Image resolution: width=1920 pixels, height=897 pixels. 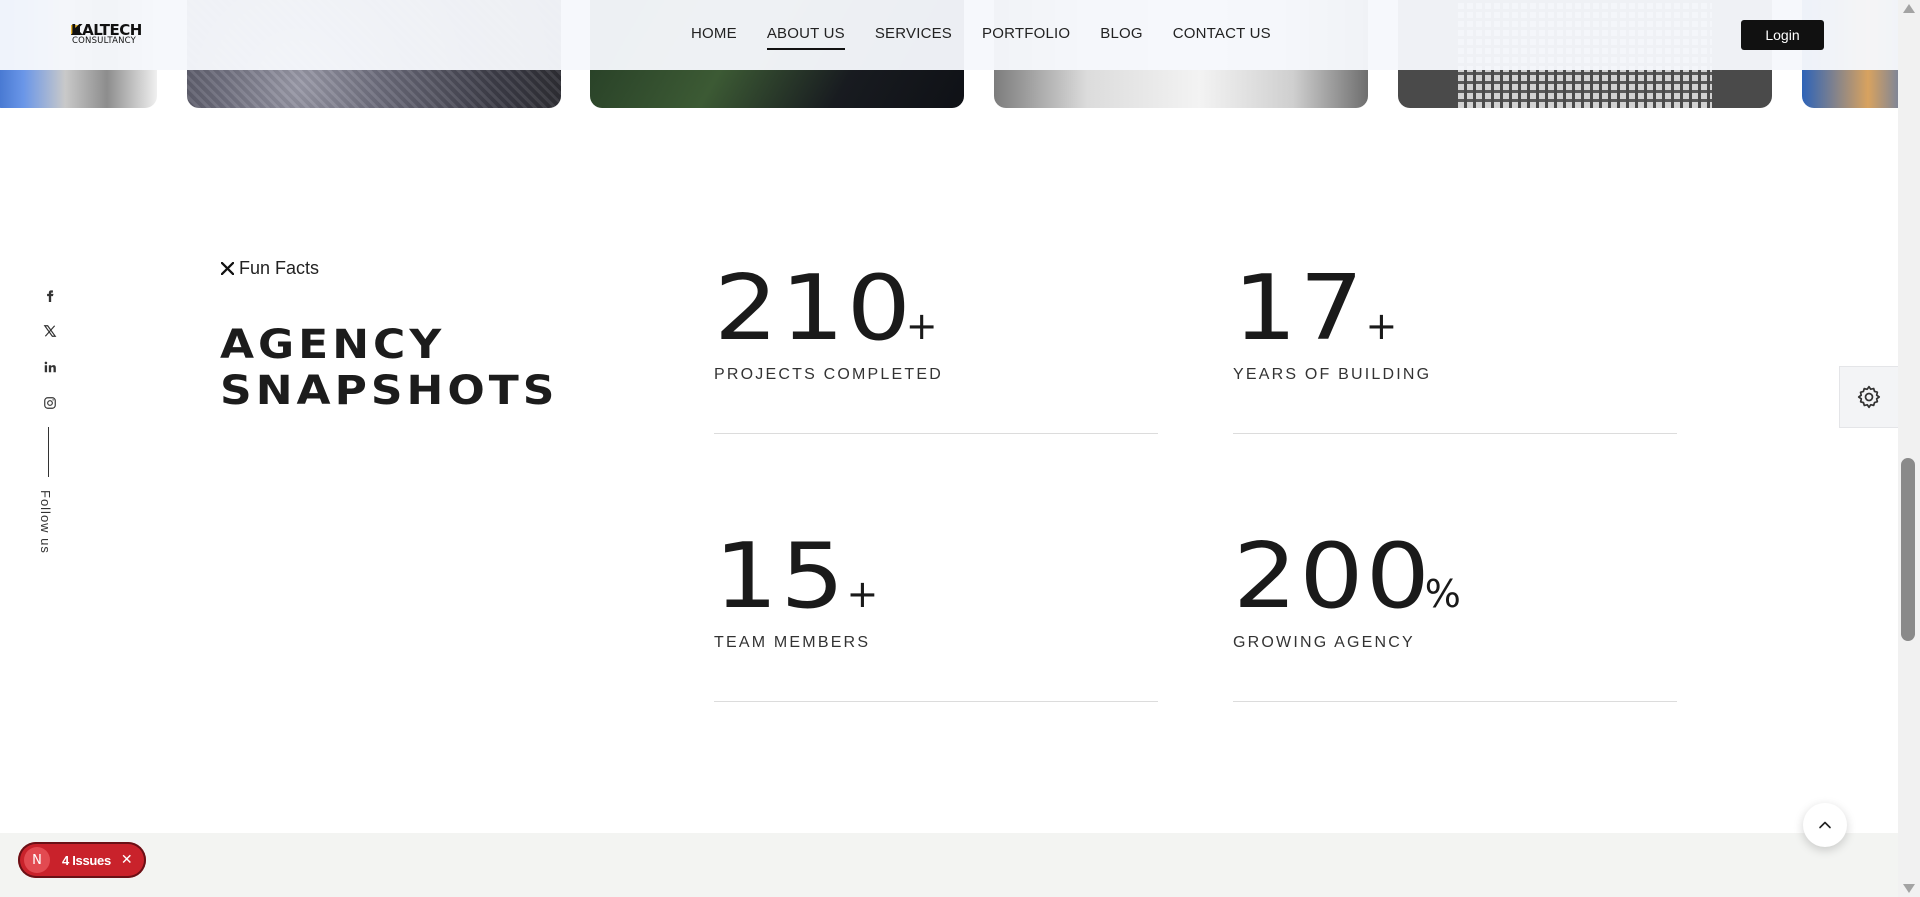 What do you see at coordinates (1909, 888) in the screenshot?
I see `scroll-down-arrow-icon` at bounding box center [1909, 888].